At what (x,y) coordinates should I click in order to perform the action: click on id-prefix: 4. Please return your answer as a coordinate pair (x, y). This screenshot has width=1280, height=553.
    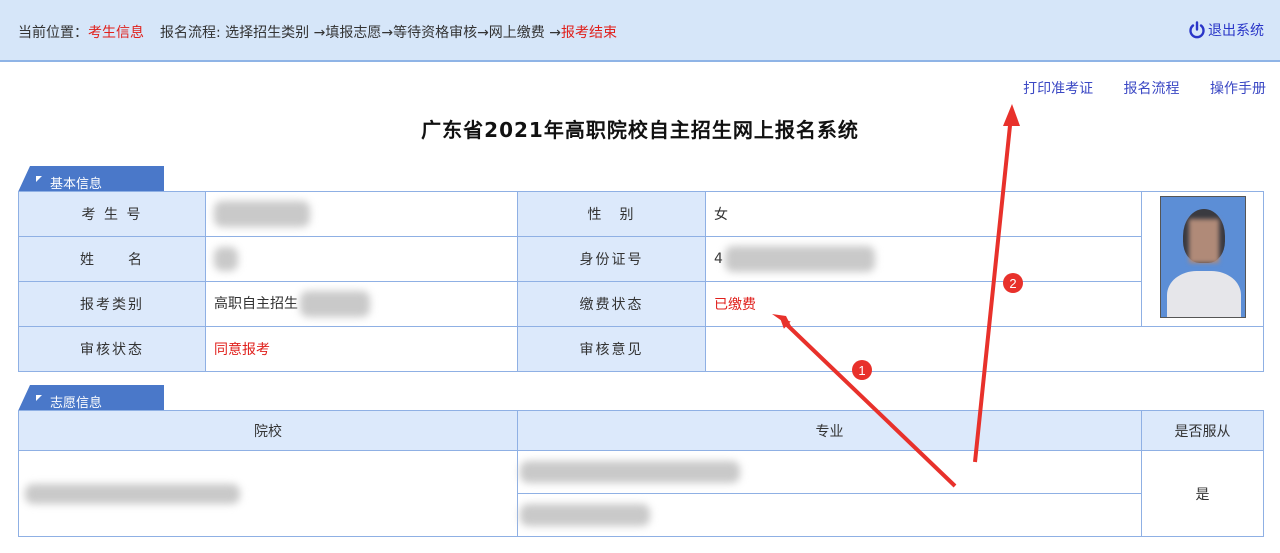
    Looking at the image, I should click on (718, 259).